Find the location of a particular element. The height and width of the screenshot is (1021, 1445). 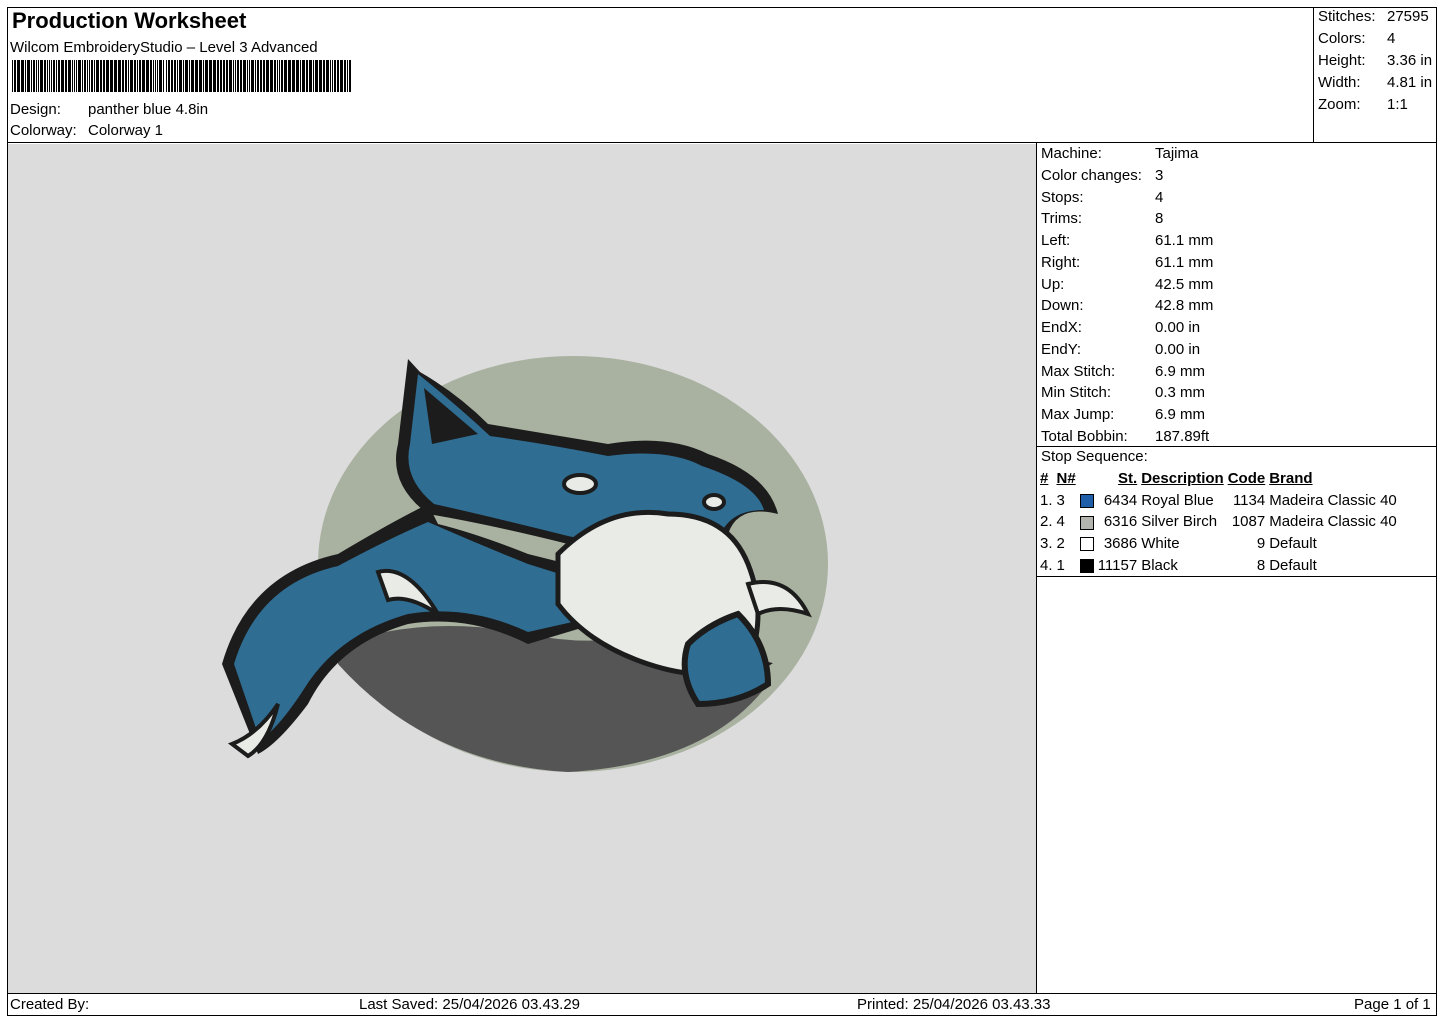

col-code-header: Code is located at coordinates (1246, 479).